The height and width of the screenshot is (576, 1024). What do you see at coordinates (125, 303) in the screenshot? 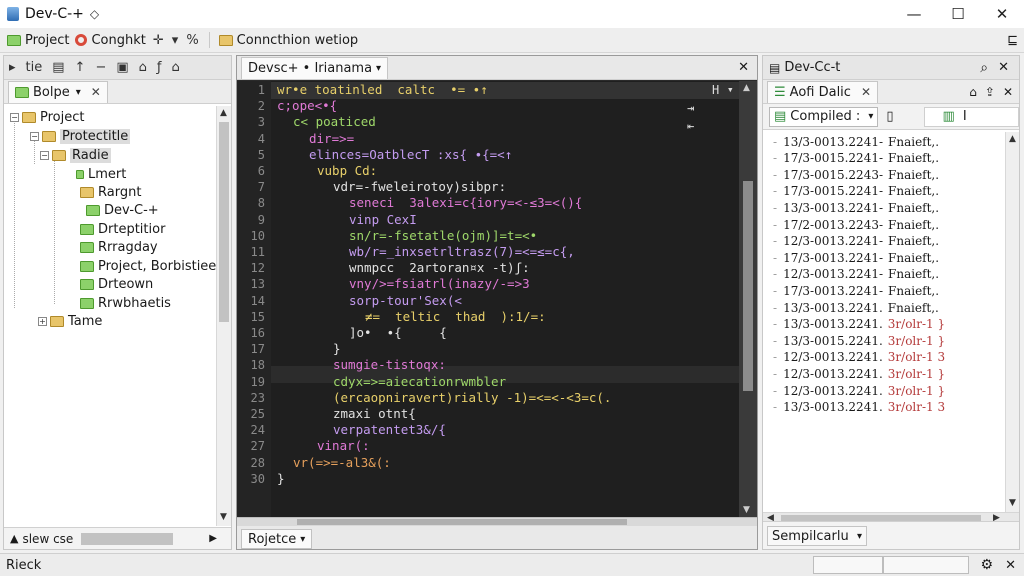
I see `tree-item-rrwbhaetis: Rrwbhaetis` at bounding box center [125, 303].